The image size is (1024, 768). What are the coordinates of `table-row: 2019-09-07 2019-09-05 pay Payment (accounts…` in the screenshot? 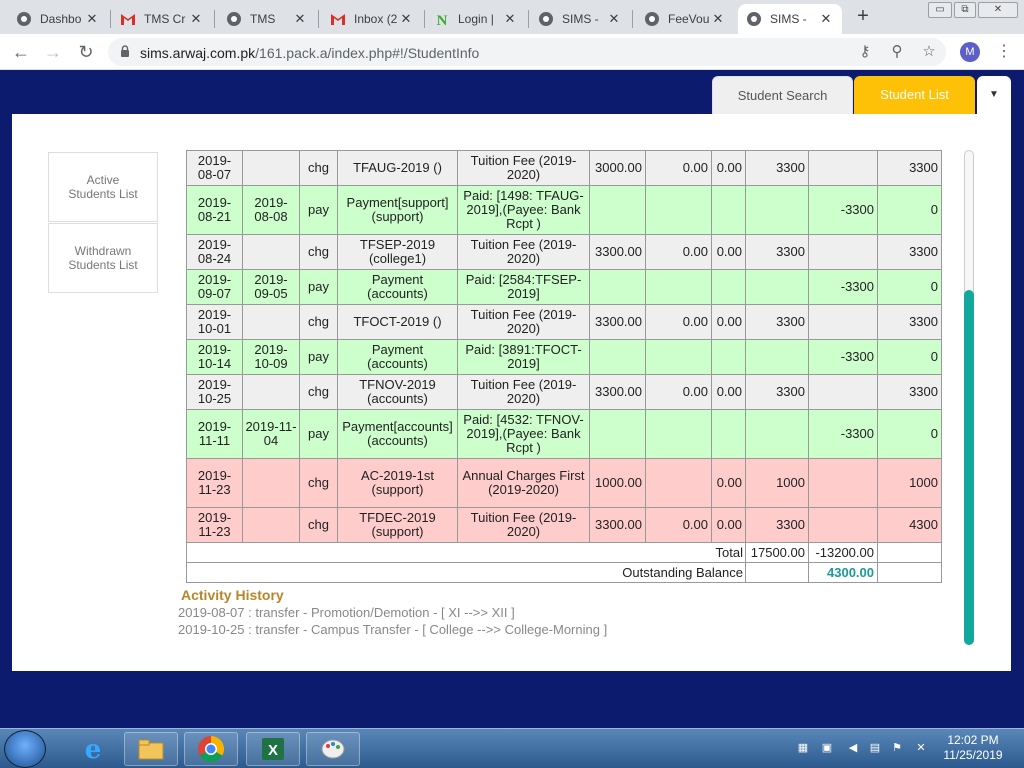 It's located at (564, 287).